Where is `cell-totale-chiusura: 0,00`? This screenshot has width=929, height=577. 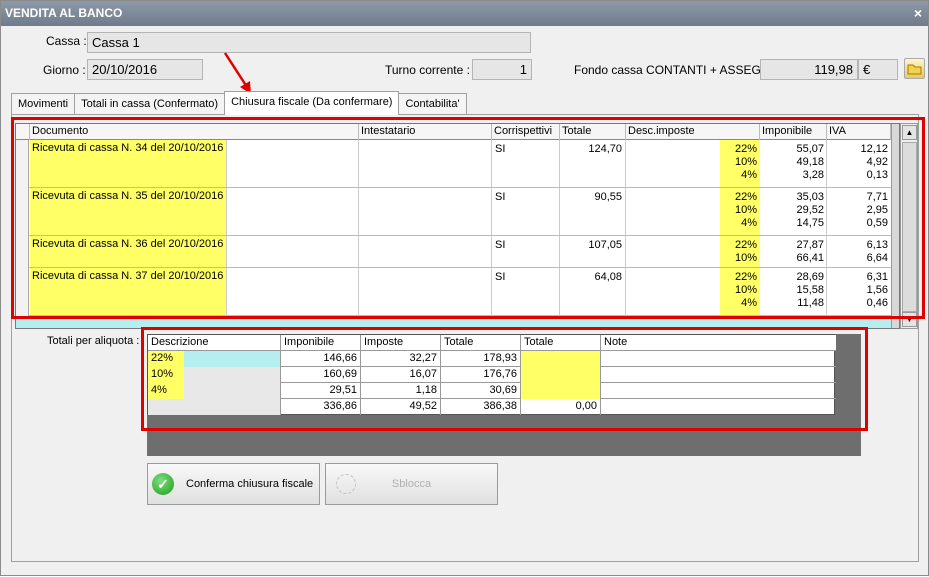 cell-totale-chiusura: 0,00 is located at coordinates (561, 407).